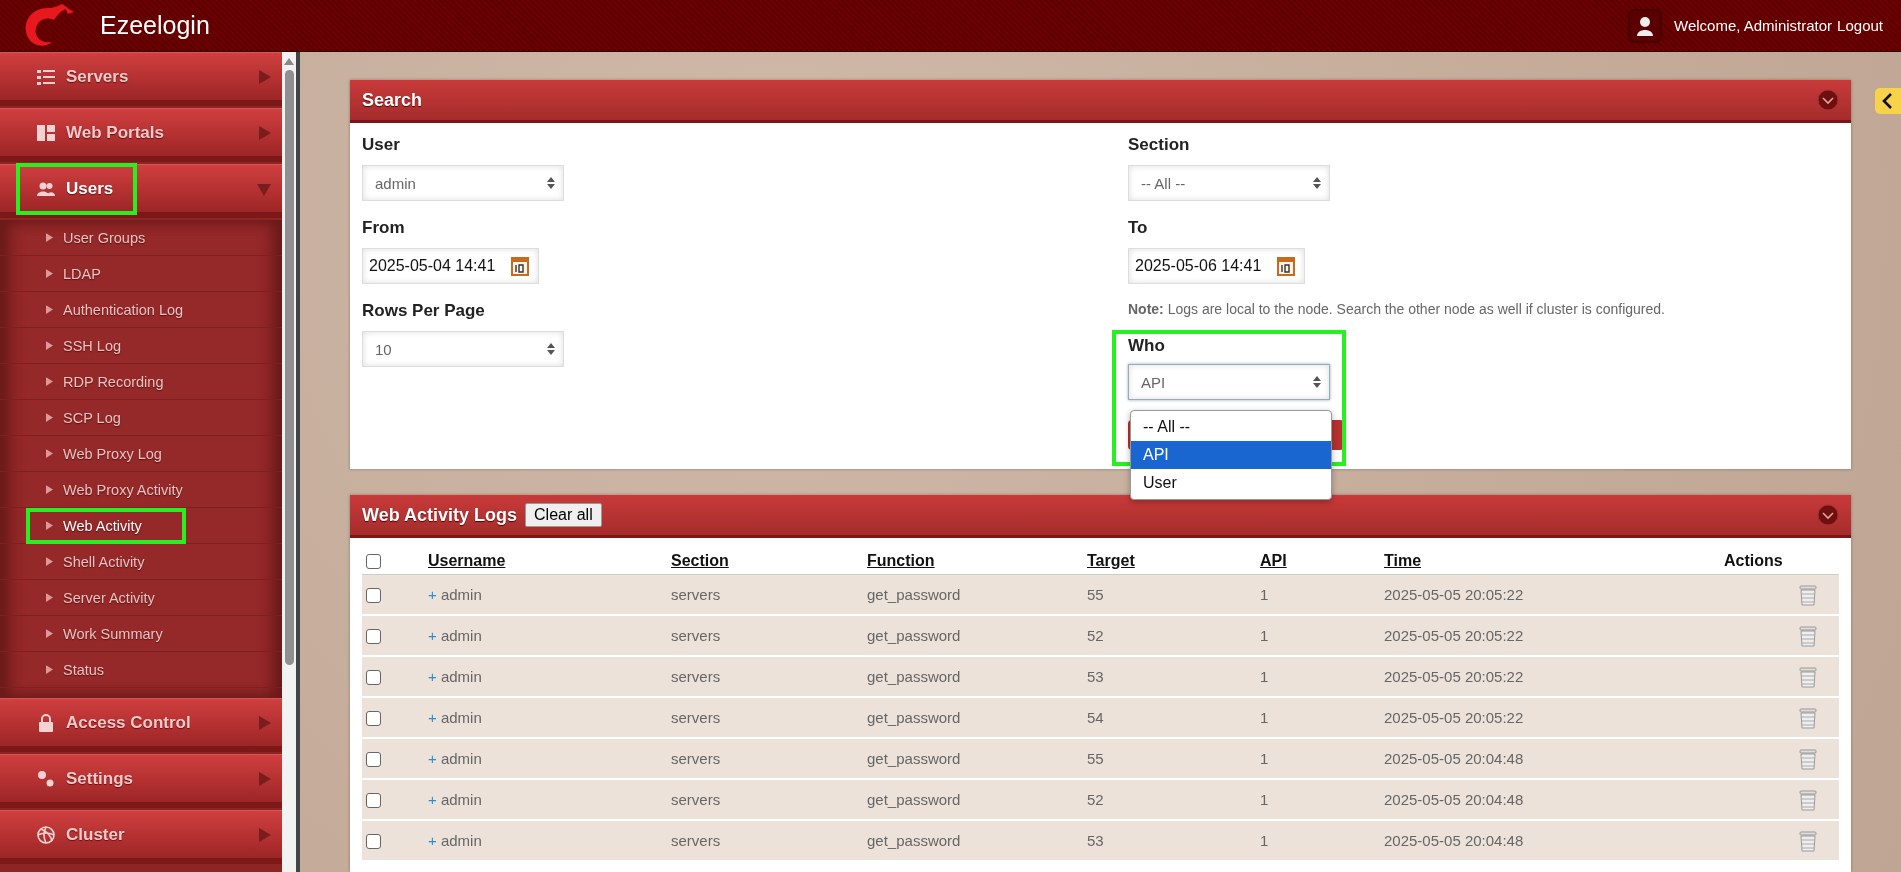  I want to click on sort-link: Time, so click(1403, 560).